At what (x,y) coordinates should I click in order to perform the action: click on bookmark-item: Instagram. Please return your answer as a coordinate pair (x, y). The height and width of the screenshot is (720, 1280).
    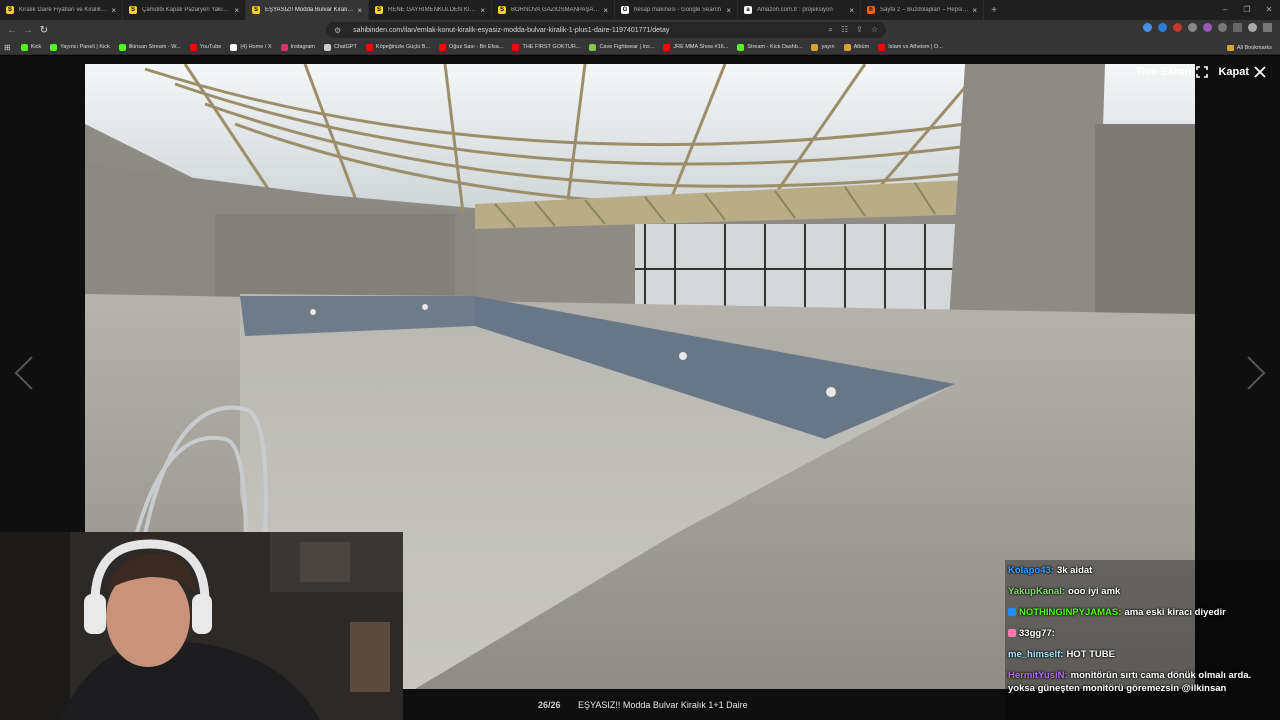
    Looking at the image, I should click on (297, 47).